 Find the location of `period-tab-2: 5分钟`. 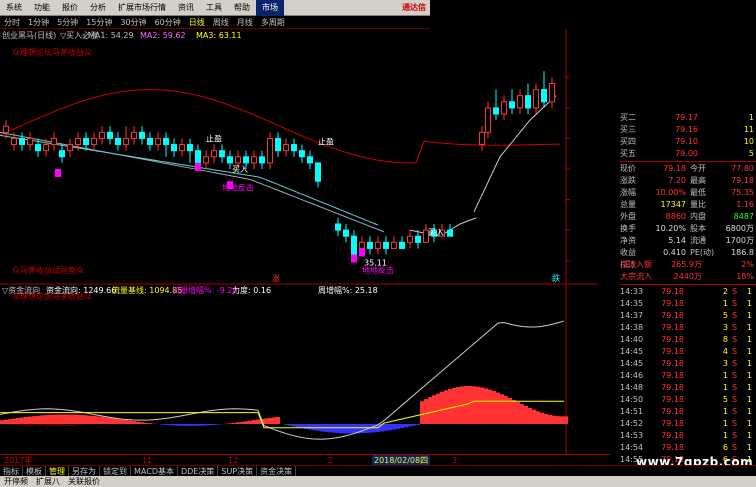

period-tab-2: 5分钟 is located at coordinates (67, 22).